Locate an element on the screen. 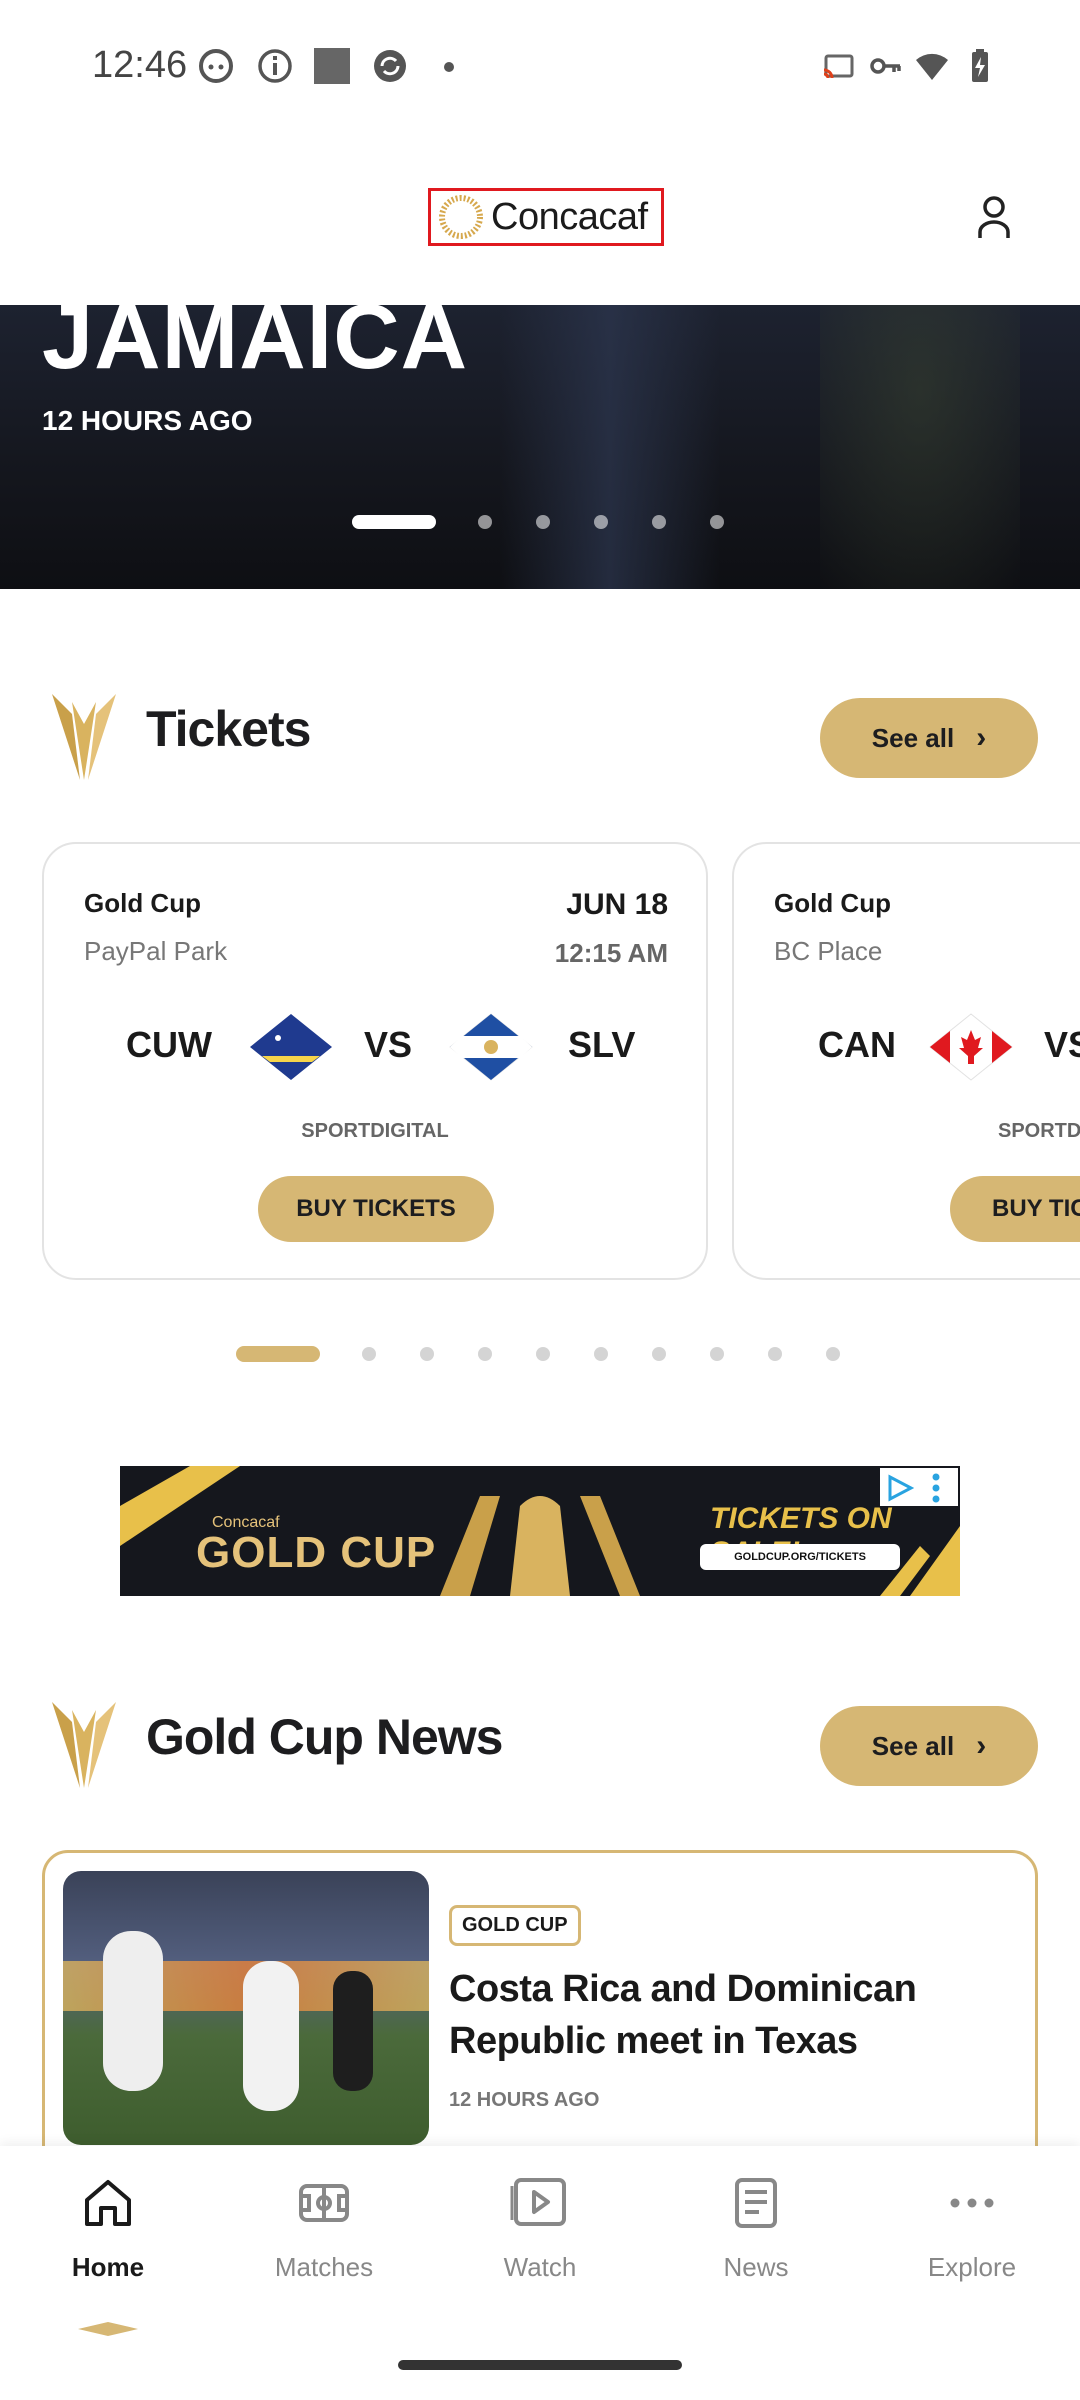  home-team-code: CUW is located at coordinates (169, 1044).